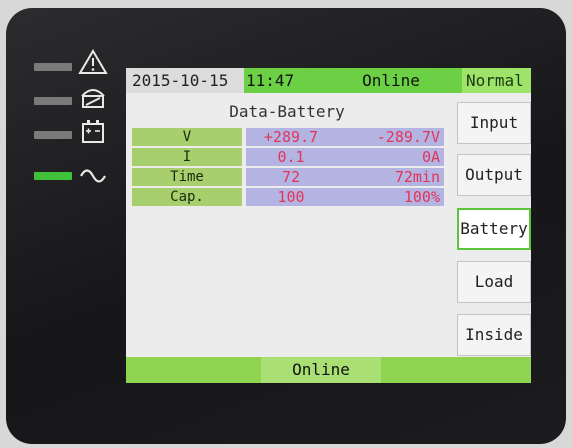 This screenshot has height=448, width=572. Describe the element at coordinates (53, 176) in the screenshot. I see `led-ac-line` at that location.